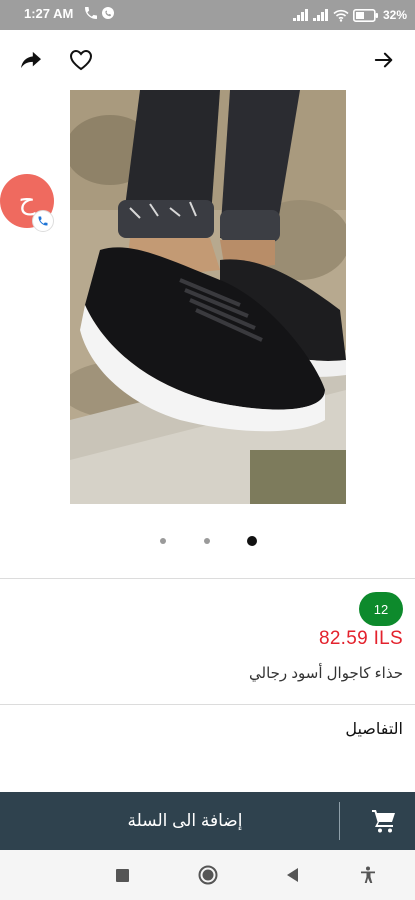 The image size is (415, 900). Describe the element at coordinates (31, 60) in the screenshot. I see `share-icon` at that location.